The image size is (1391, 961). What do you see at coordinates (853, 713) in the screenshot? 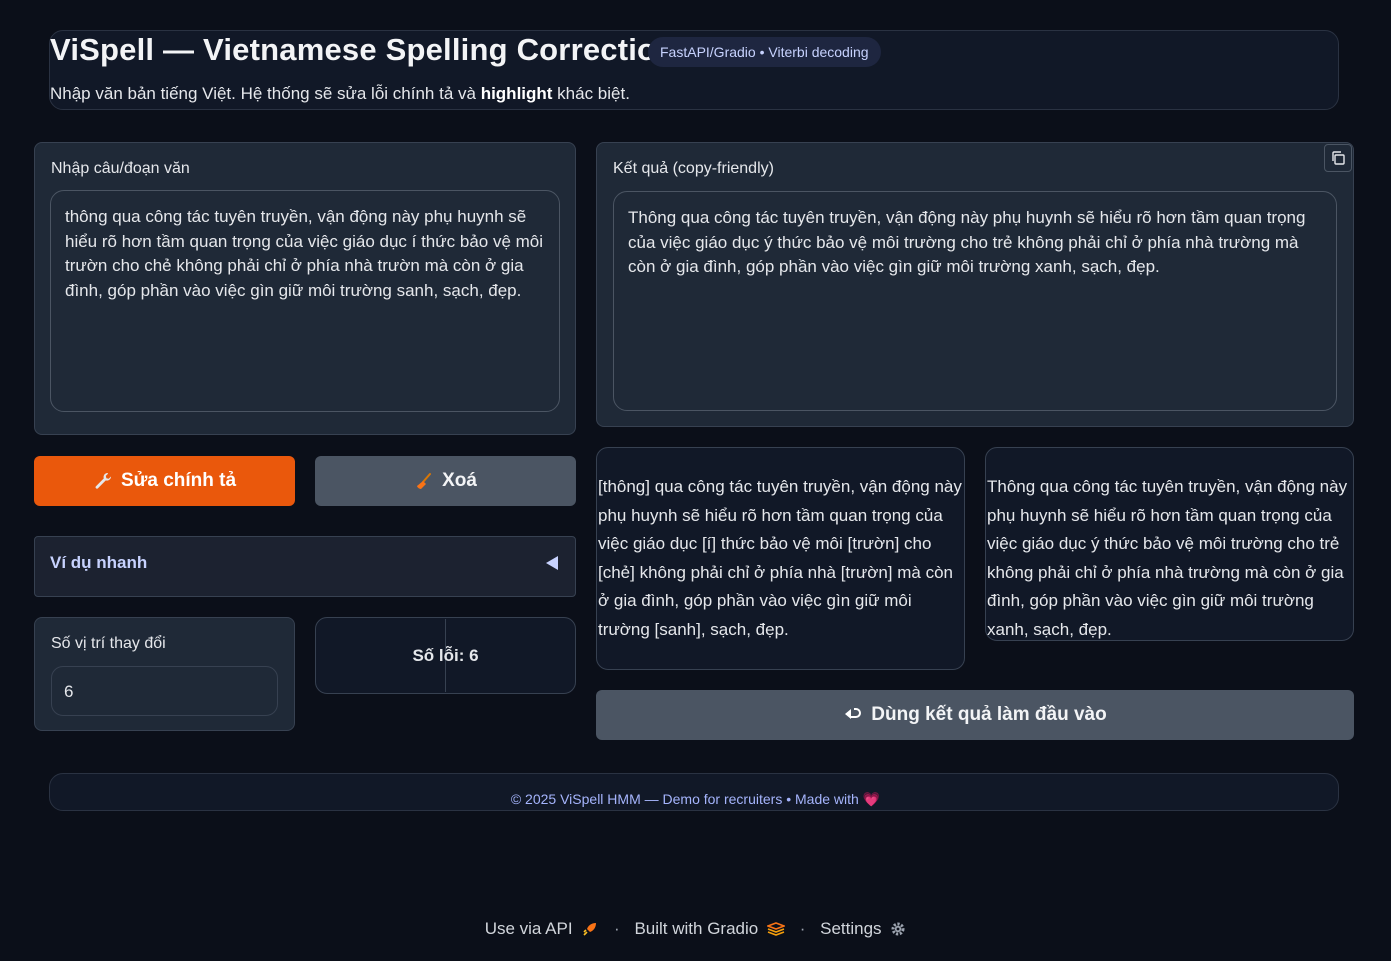
I see `return-arrow-icon` at bounding box center [853, 713].